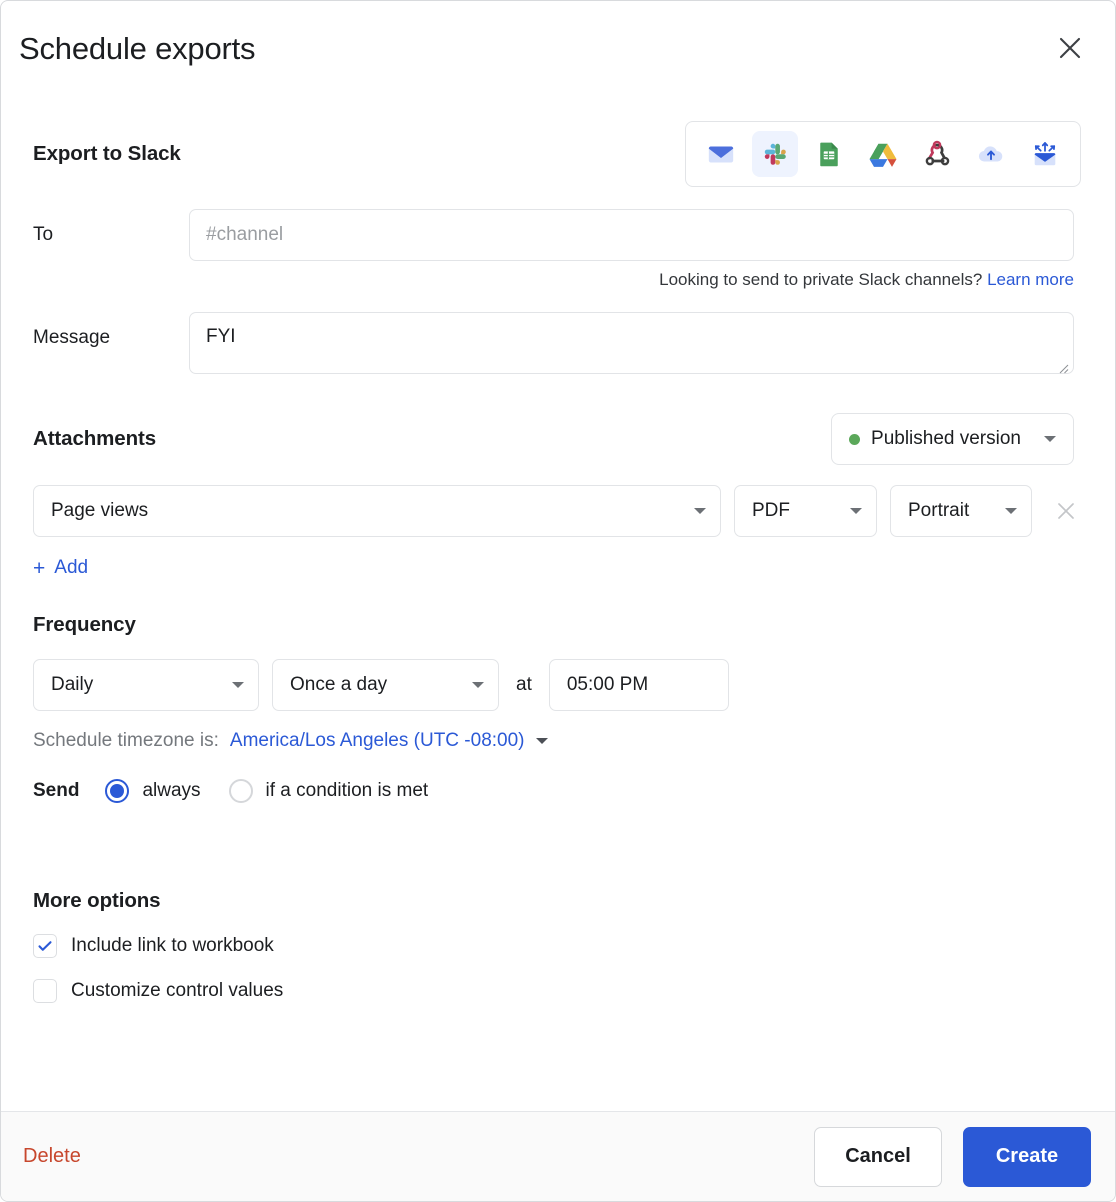  What do you see at coordinates (558, 790) in the screenshot?
I see `send-condition-row: Send always if a condition is met` at bounding box center [558, 790].